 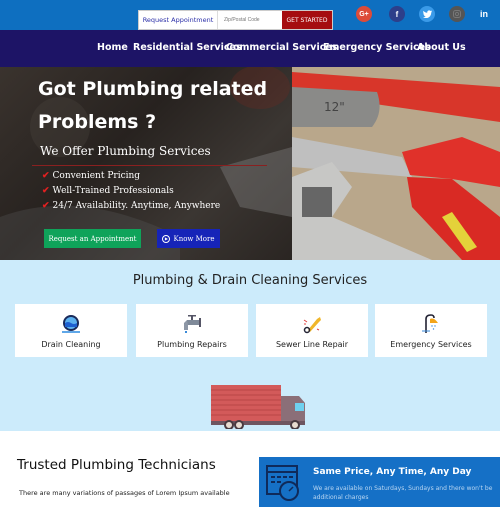 I want to click on service-card-drain-cleaning: Drain Cleaning, so click(x=71, y=330).